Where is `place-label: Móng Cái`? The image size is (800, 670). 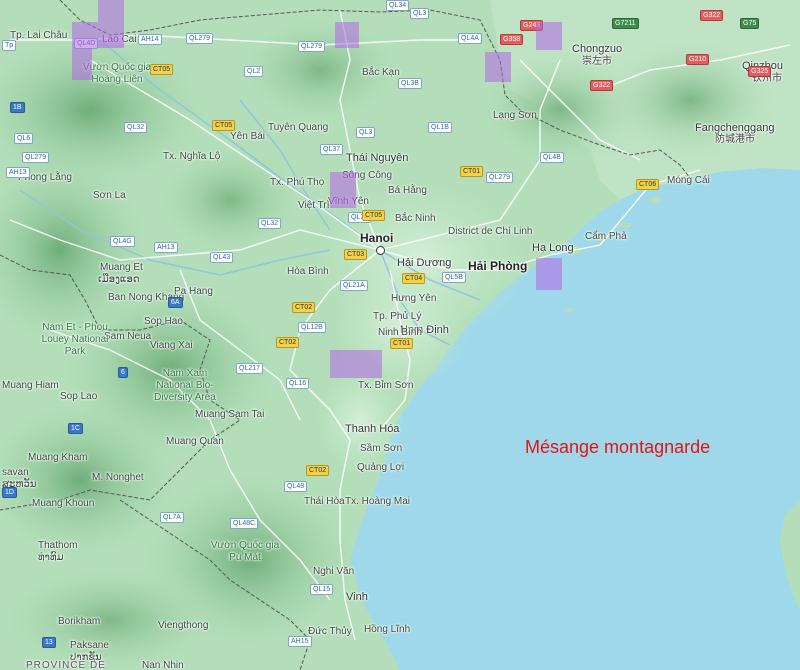 place-label: Móng Cái is located at coordinates (688, 180).